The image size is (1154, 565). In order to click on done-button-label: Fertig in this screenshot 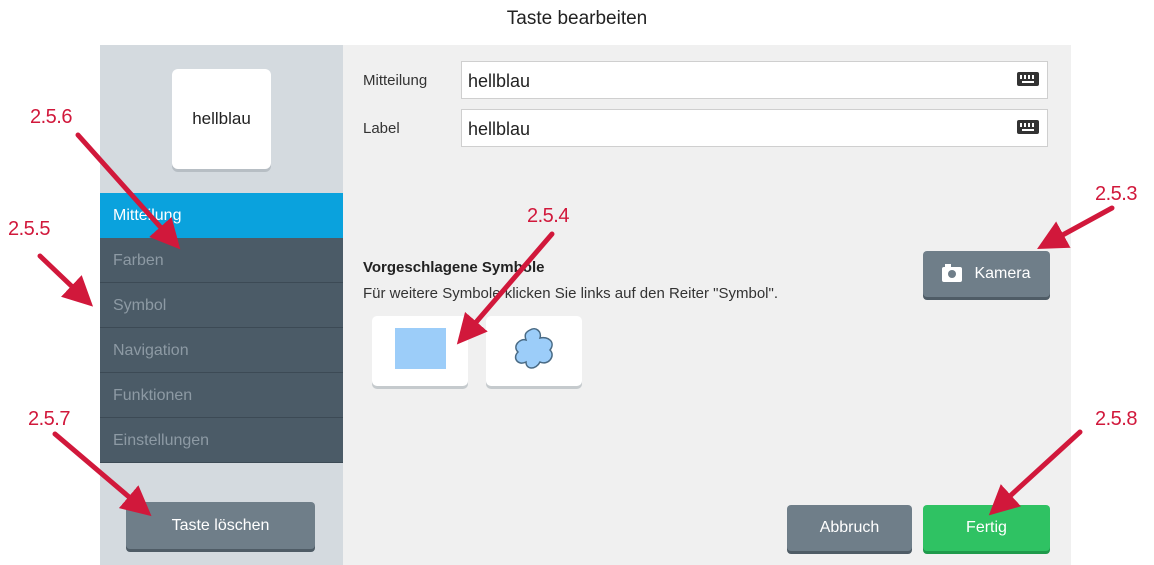, I will do `click(986, 527)`.